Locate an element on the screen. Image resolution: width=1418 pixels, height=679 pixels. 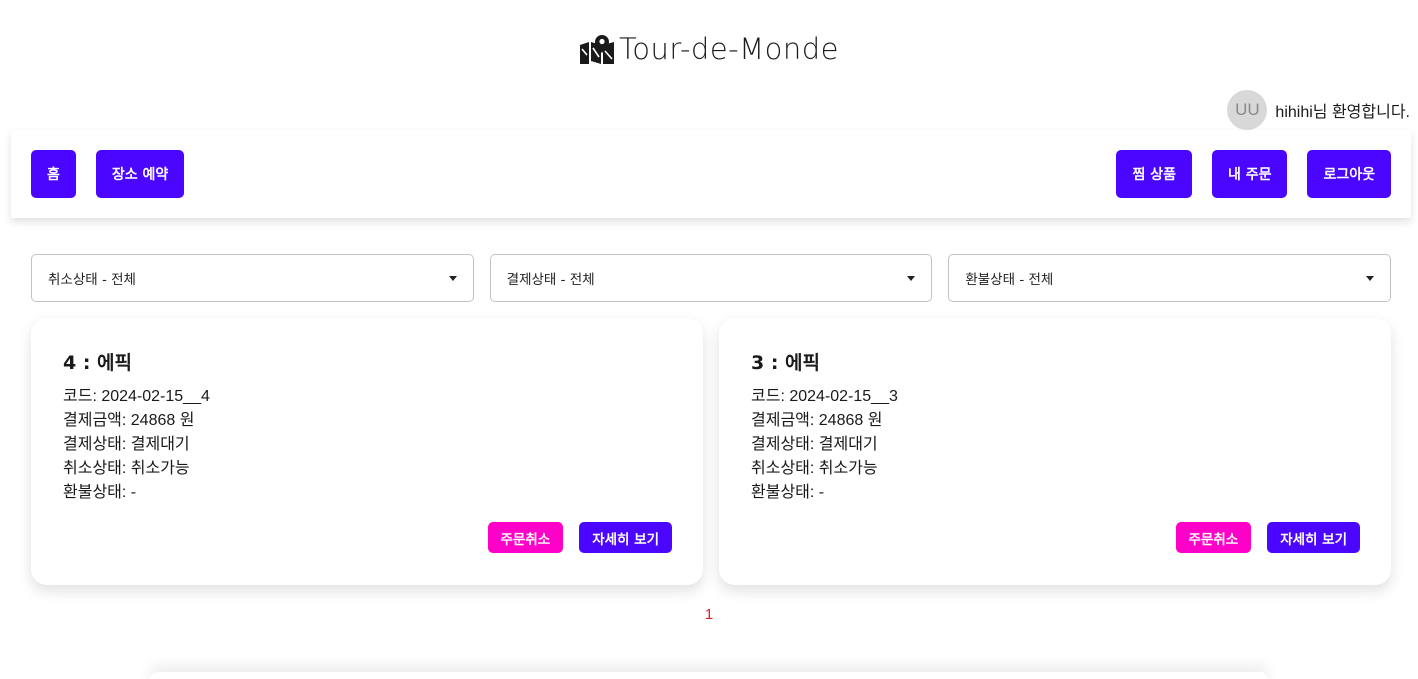
cancel-status-select: 취소상태 - 전체 is located at coordinates (252, 278).